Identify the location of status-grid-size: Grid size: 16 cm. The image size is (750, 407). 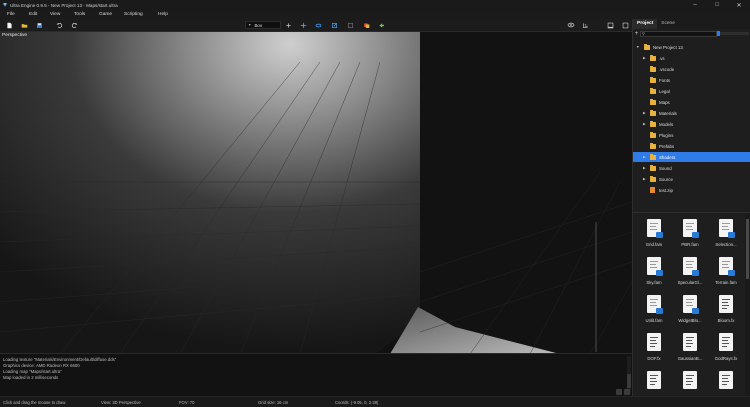
(273, 402).